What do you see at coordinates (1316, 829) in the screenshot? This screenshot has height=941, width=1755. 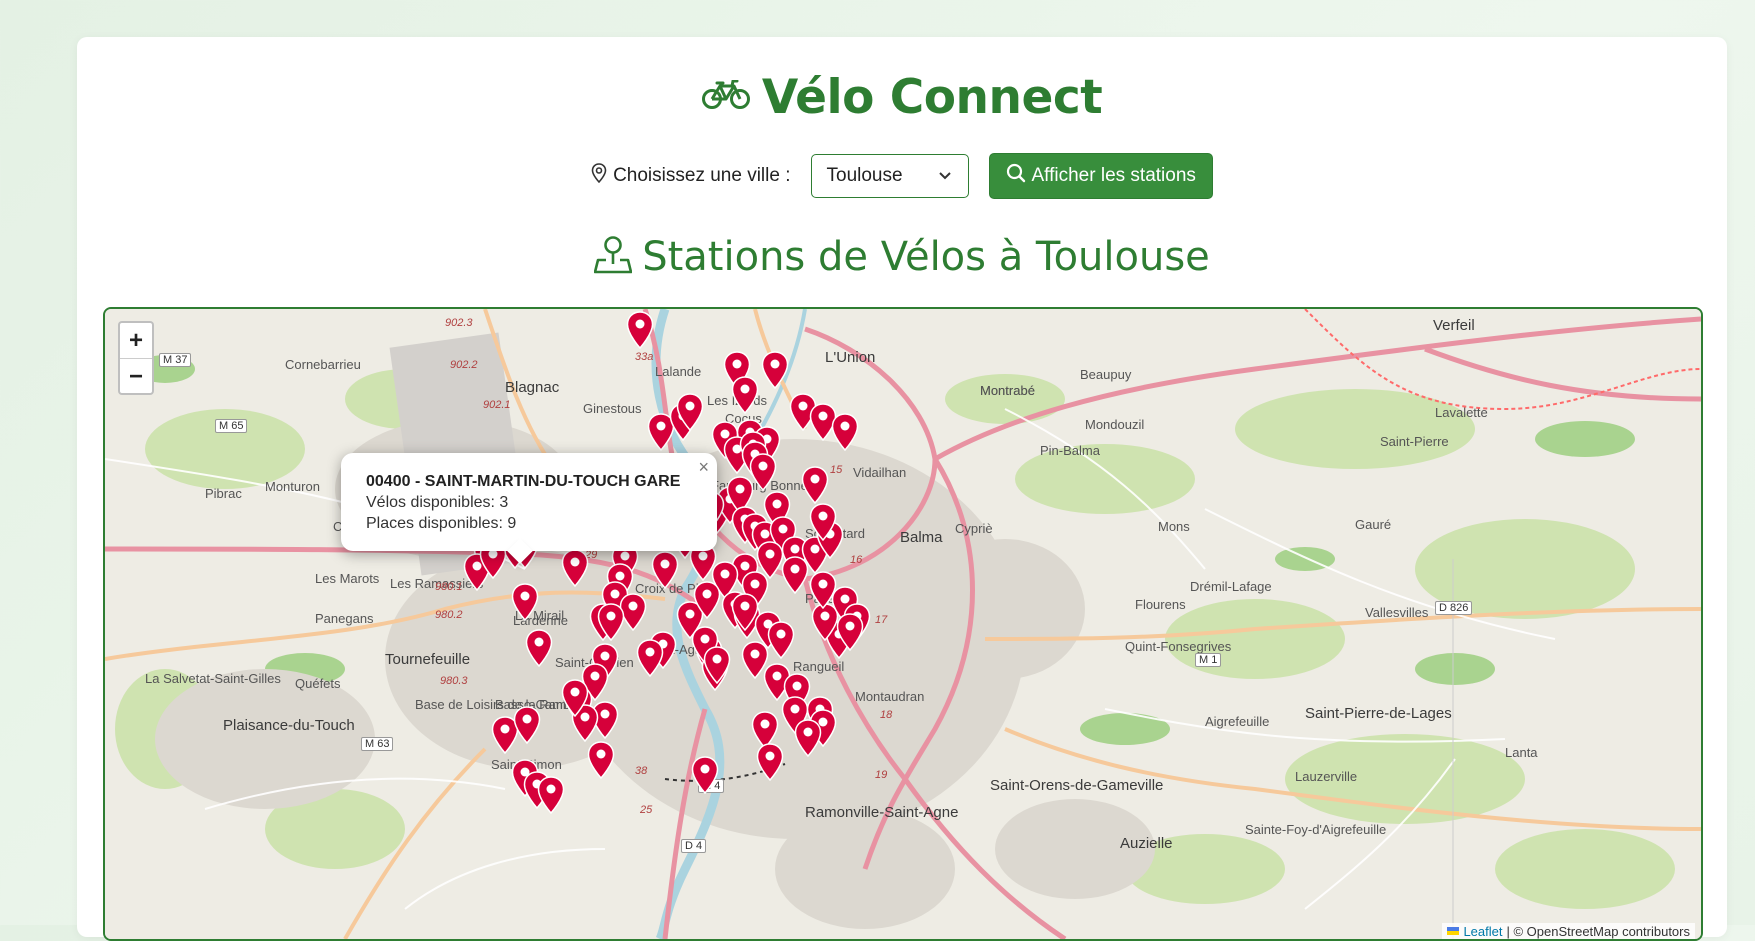 I see `place-label: Sainte-Foy-d'Aigrefeuille` at bounding box center [1316, 829].